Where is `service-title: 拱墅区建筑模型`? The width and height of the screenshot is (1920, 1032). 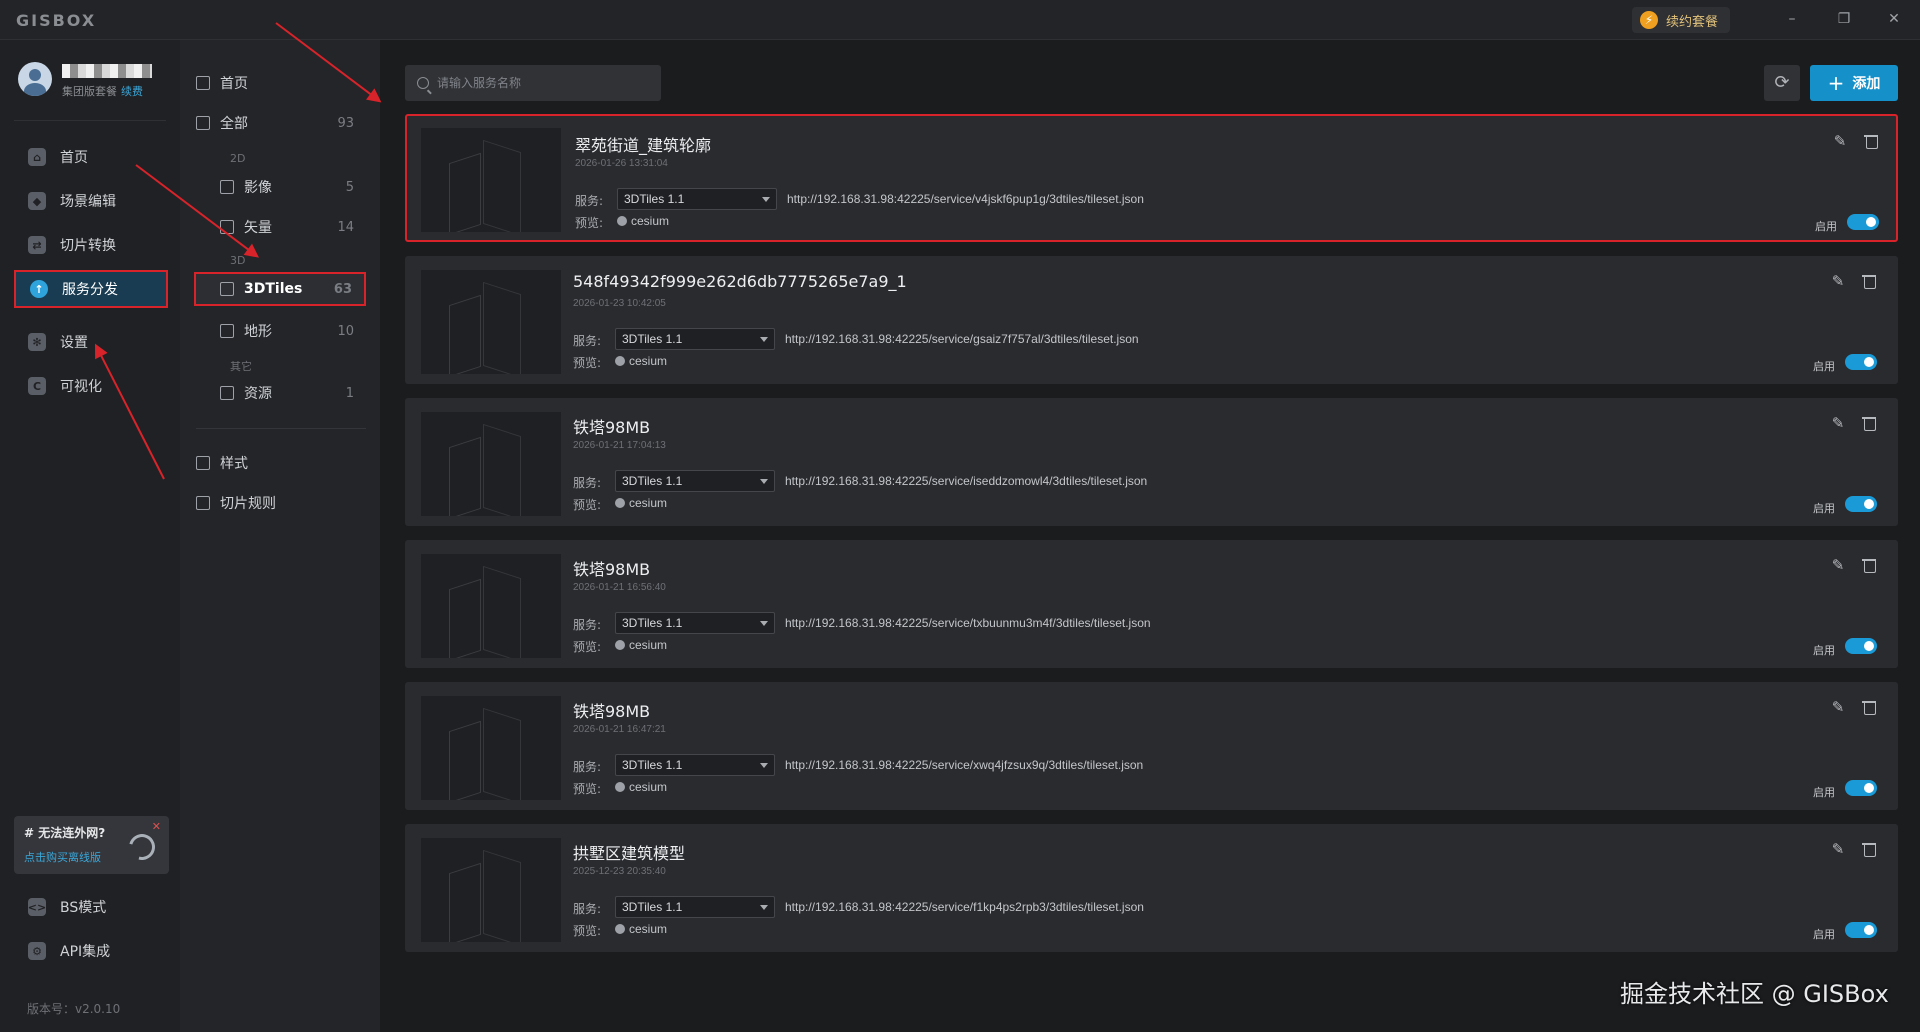
service-title: 拱墅区建筑模型 is located at coordinates (629, 853).